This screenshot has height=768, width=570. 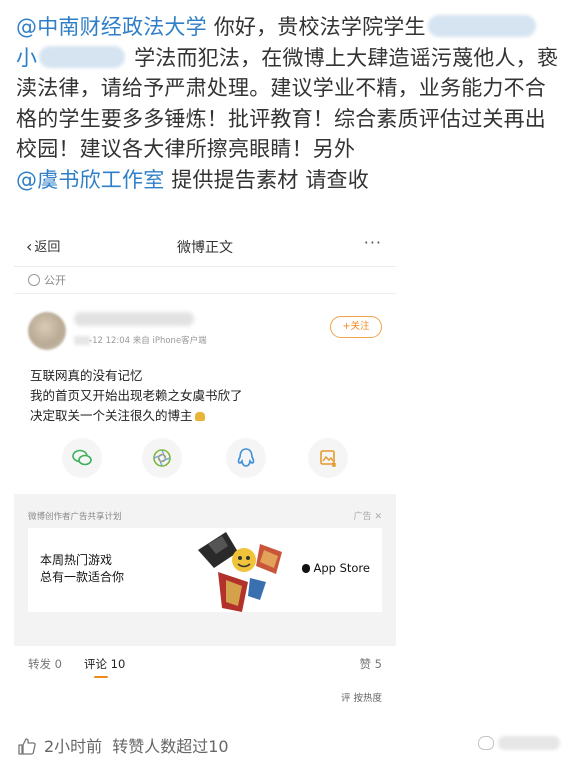 I want to click on nav-bar: ‹ 返回 微博正文 ···, so click(x=205, y=246).